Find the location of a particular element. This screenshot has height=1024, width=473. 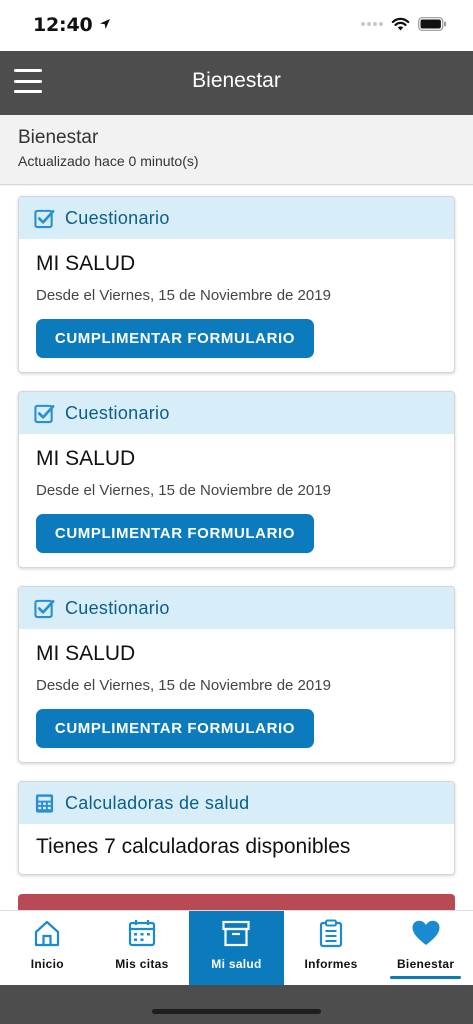

status-indicators is located at coordinates (404, 24).